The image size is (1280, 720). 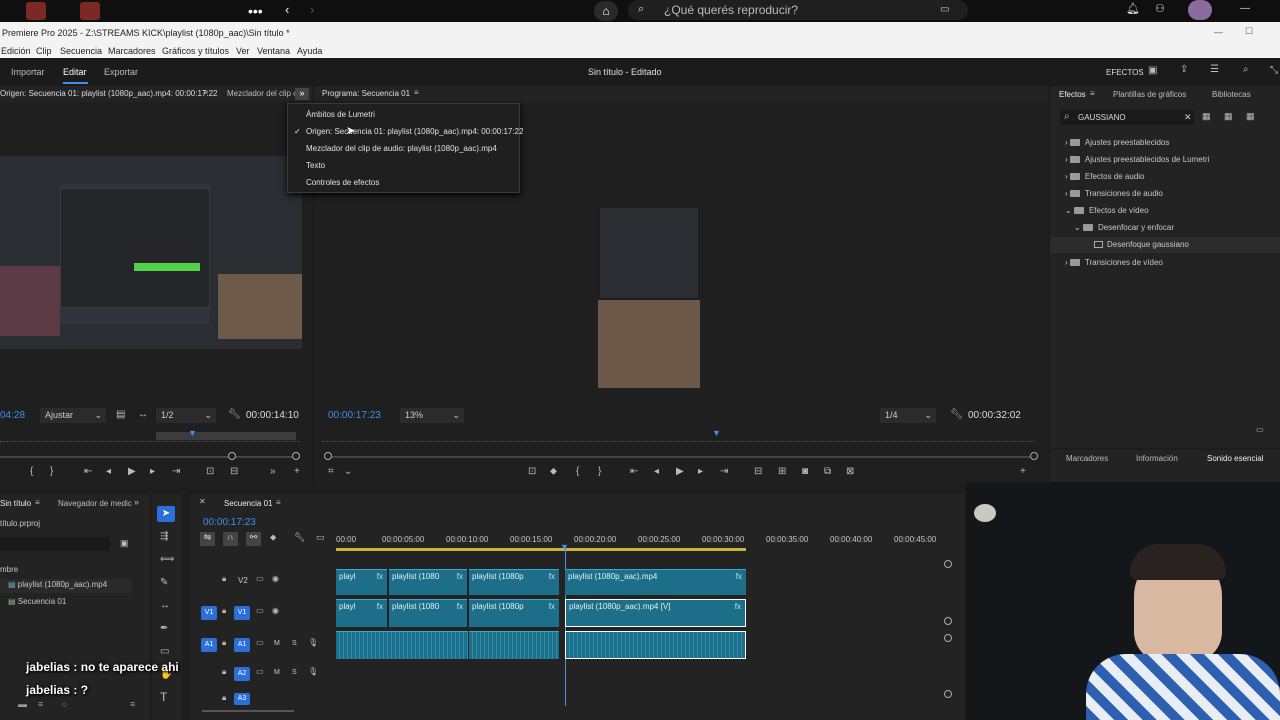 I want to click on lock-icon: ▬, so click(x=22, y=704).